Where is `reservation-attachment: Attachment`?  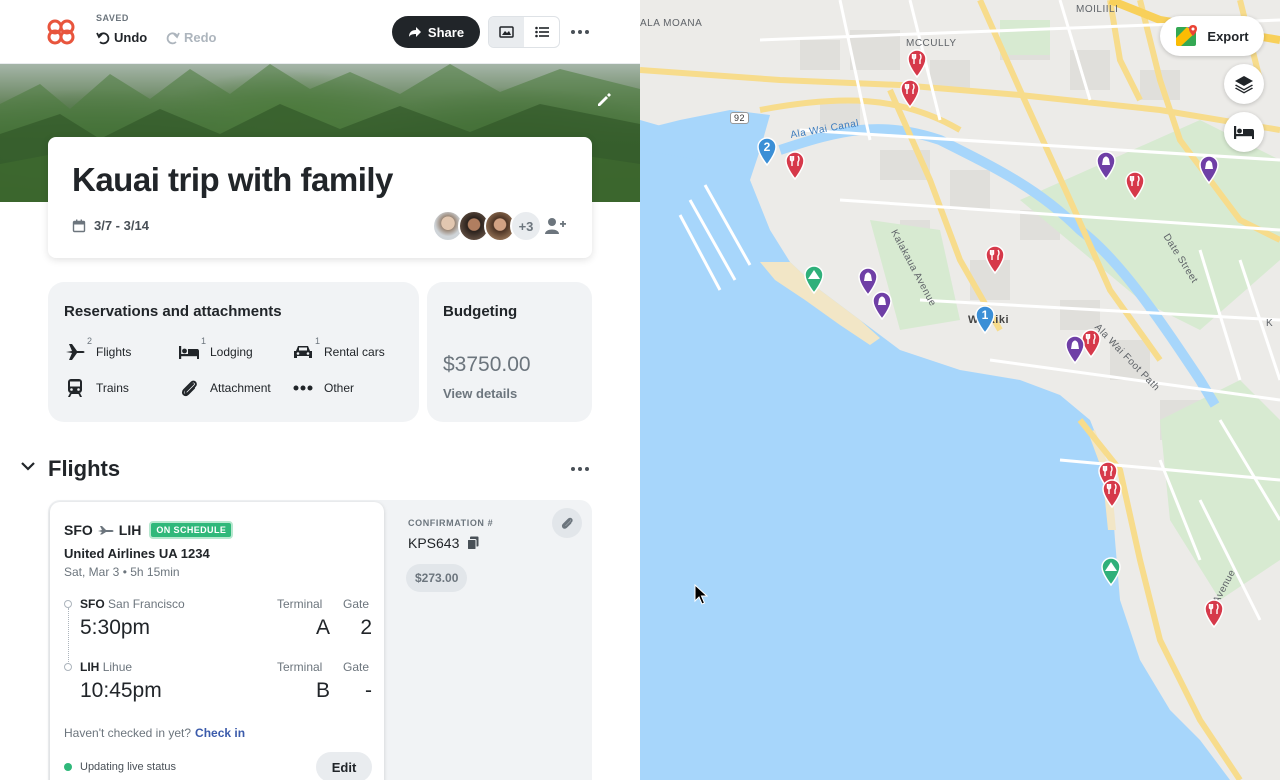
reservation-attachment: Attachment is located at coordinates (224, 388).